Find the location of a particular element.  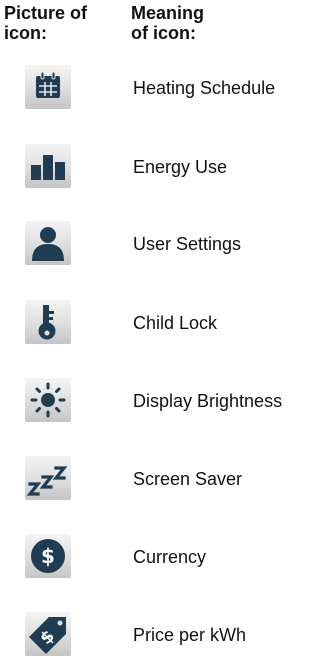

dollar-coin-icon: $ is located at coordinates (48, 556).